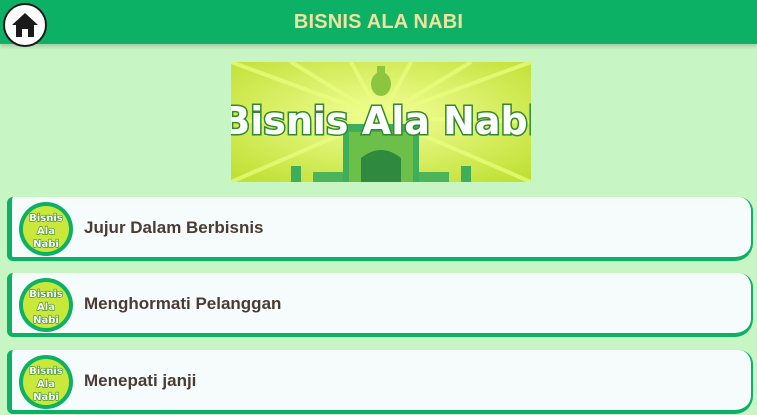 This screenshot has height=415, width=757. Describe the element at coordinates (183, 303) in the screenshot. I see `list-item-label: Menghormati Pelanggan` at that location.